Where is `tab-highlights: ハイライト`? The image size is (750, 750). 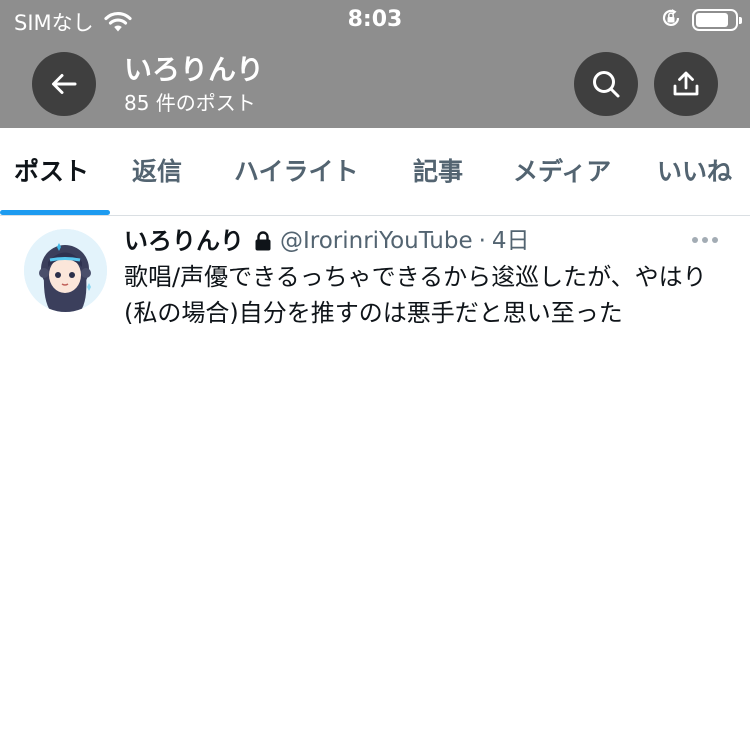
tab-highlights: ハイライト is located at coordinates (296, 172).